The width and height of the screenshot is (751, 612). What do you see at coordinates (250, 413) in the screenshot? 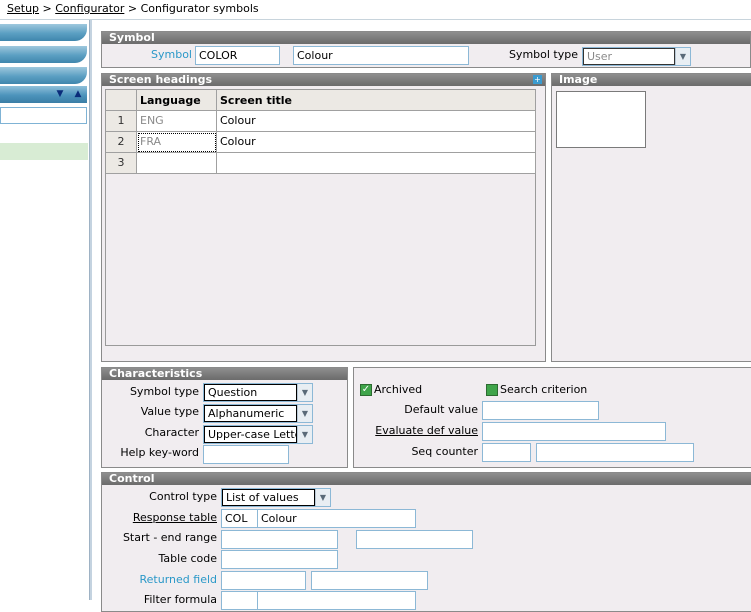
I see `value-type-value: Alphanumeric` at bounding box center [250, 413].